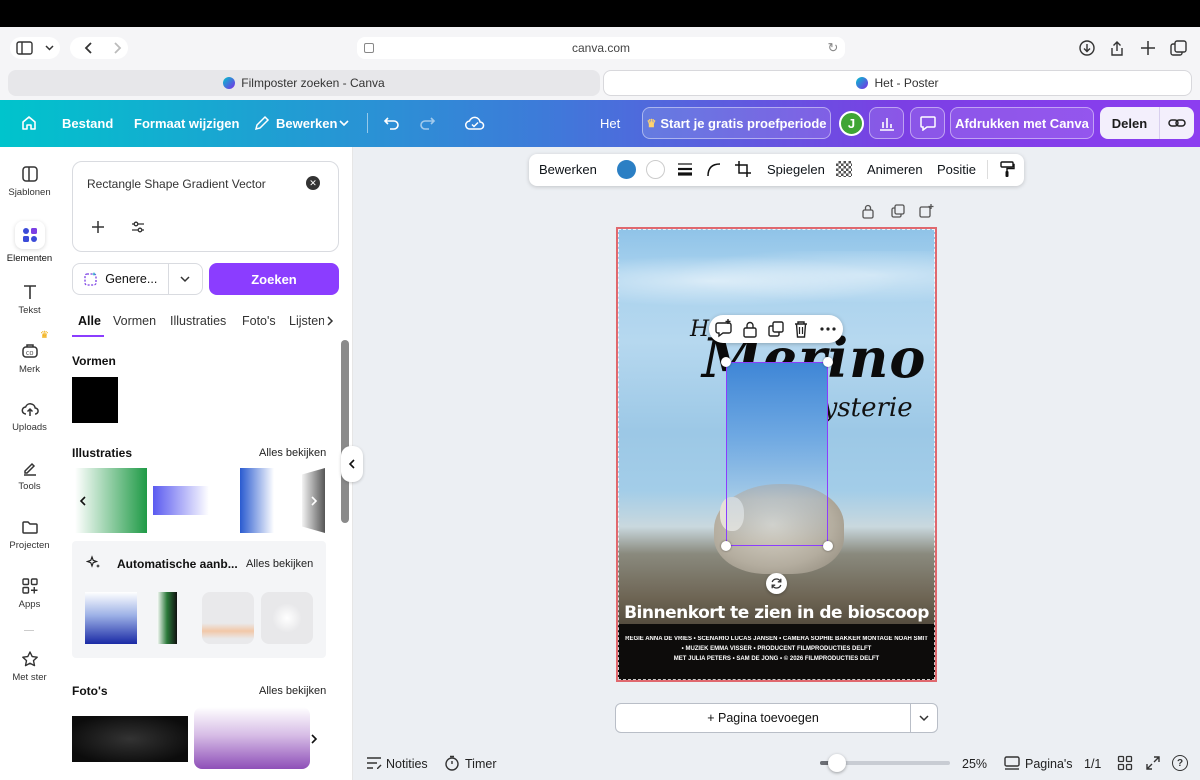 Image resolution: width=1200 pixels, height=780 pixels. Describe the element at coordinates (1132, 48) in the screenshot. I see `browser-actions` at that location.